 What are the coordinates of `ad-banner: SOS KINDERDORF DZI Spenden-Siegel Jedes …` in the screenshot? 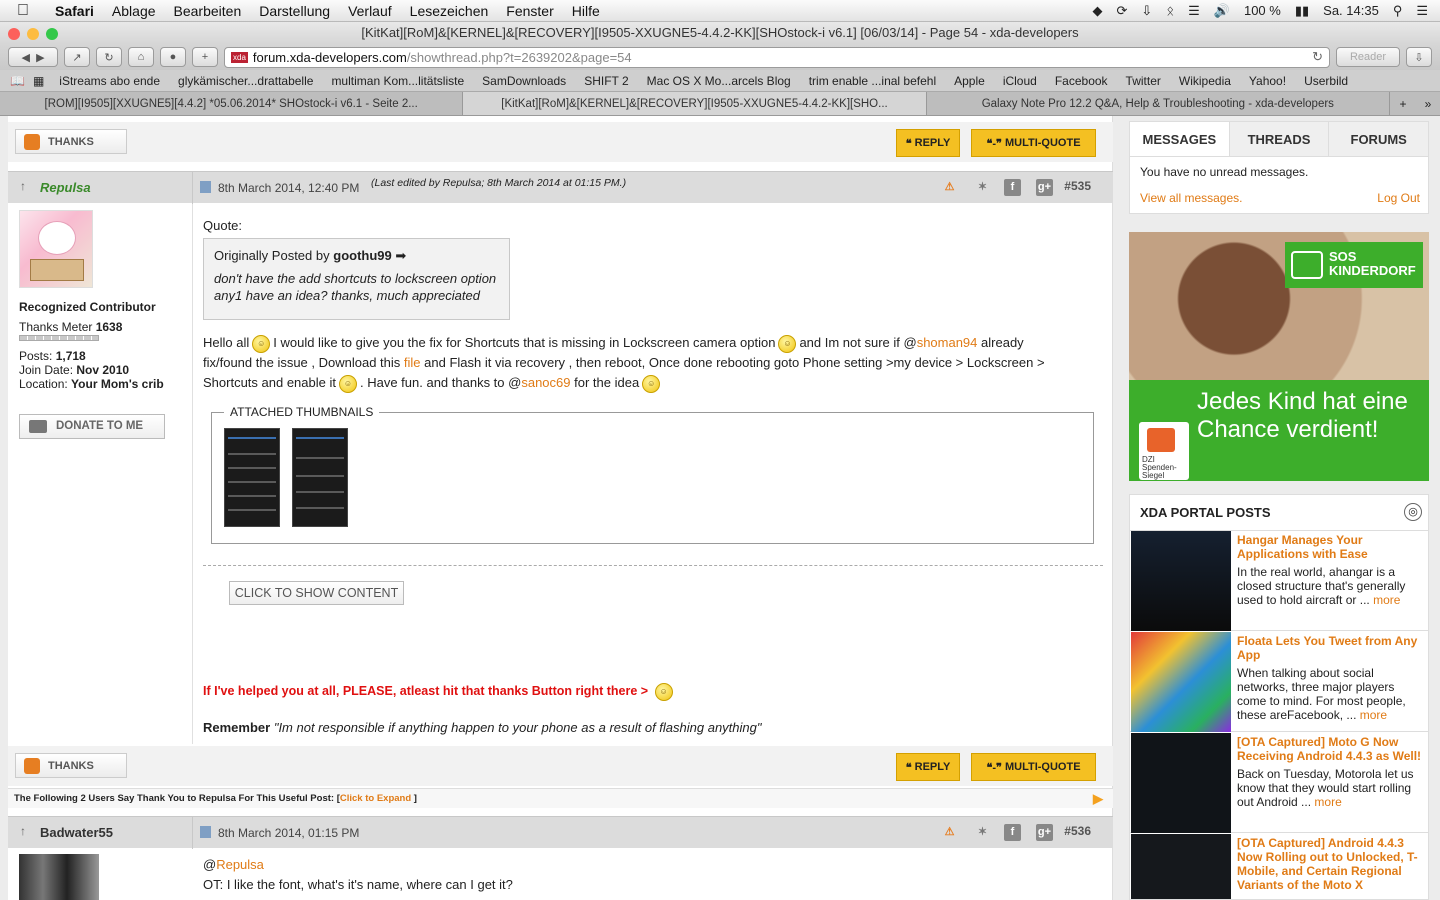 It's located at (1279, 356).